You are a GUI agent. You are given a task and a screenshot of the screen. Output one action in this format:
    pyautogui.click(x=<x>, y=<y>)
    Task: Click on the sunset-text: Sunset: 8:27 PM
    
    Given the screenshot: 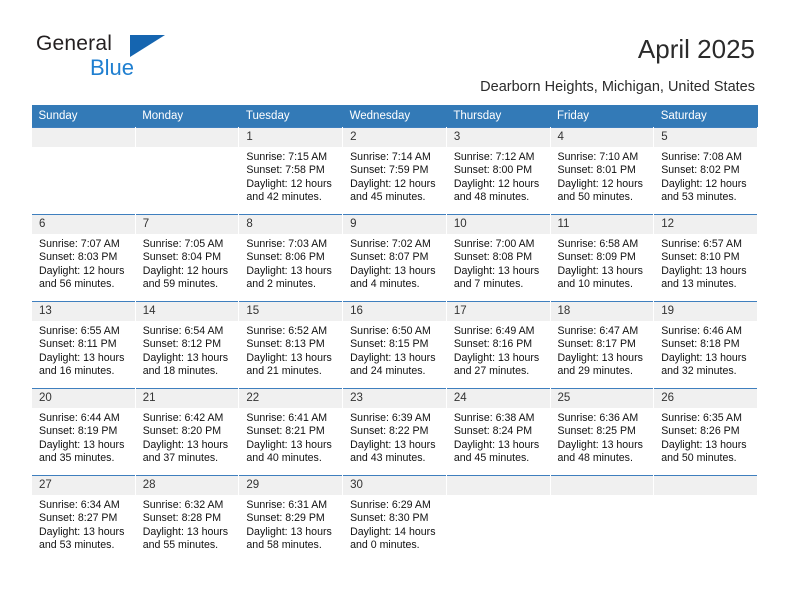 What is the action you would take?
    pyautogui.click(x=78, y=518)
    